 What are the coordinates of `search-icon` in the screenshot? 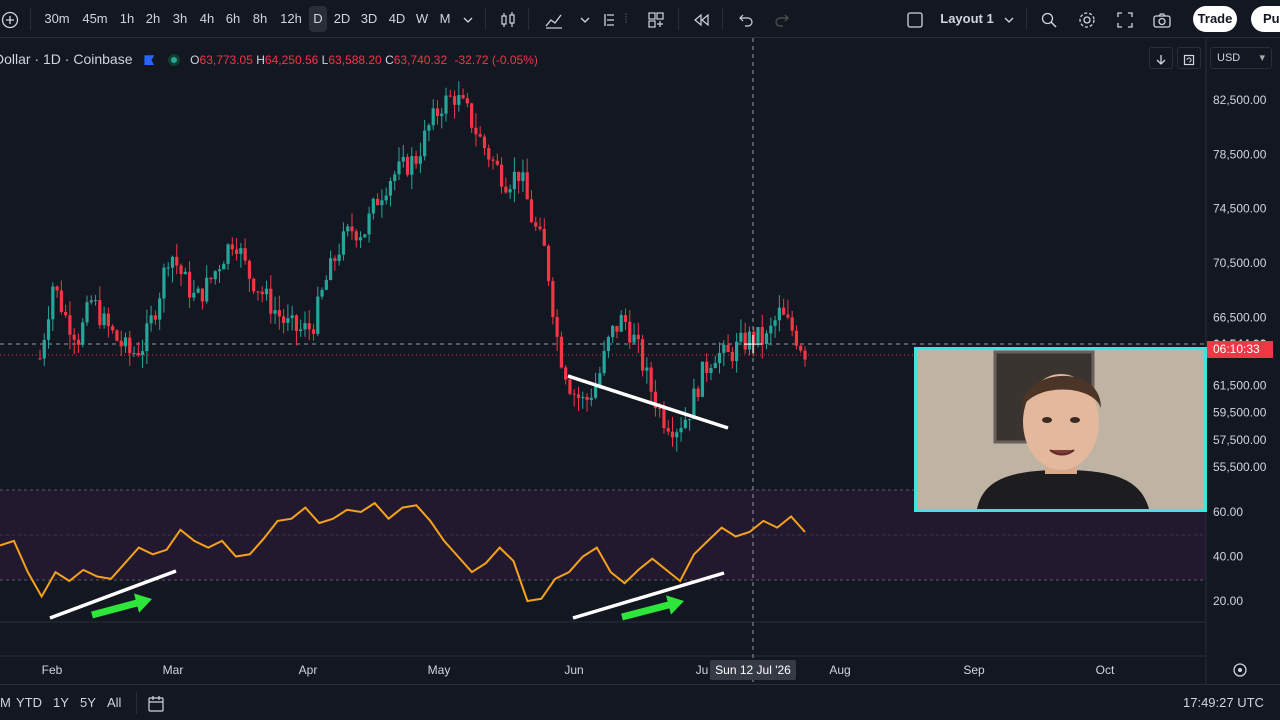 It's located at (1049, 19).